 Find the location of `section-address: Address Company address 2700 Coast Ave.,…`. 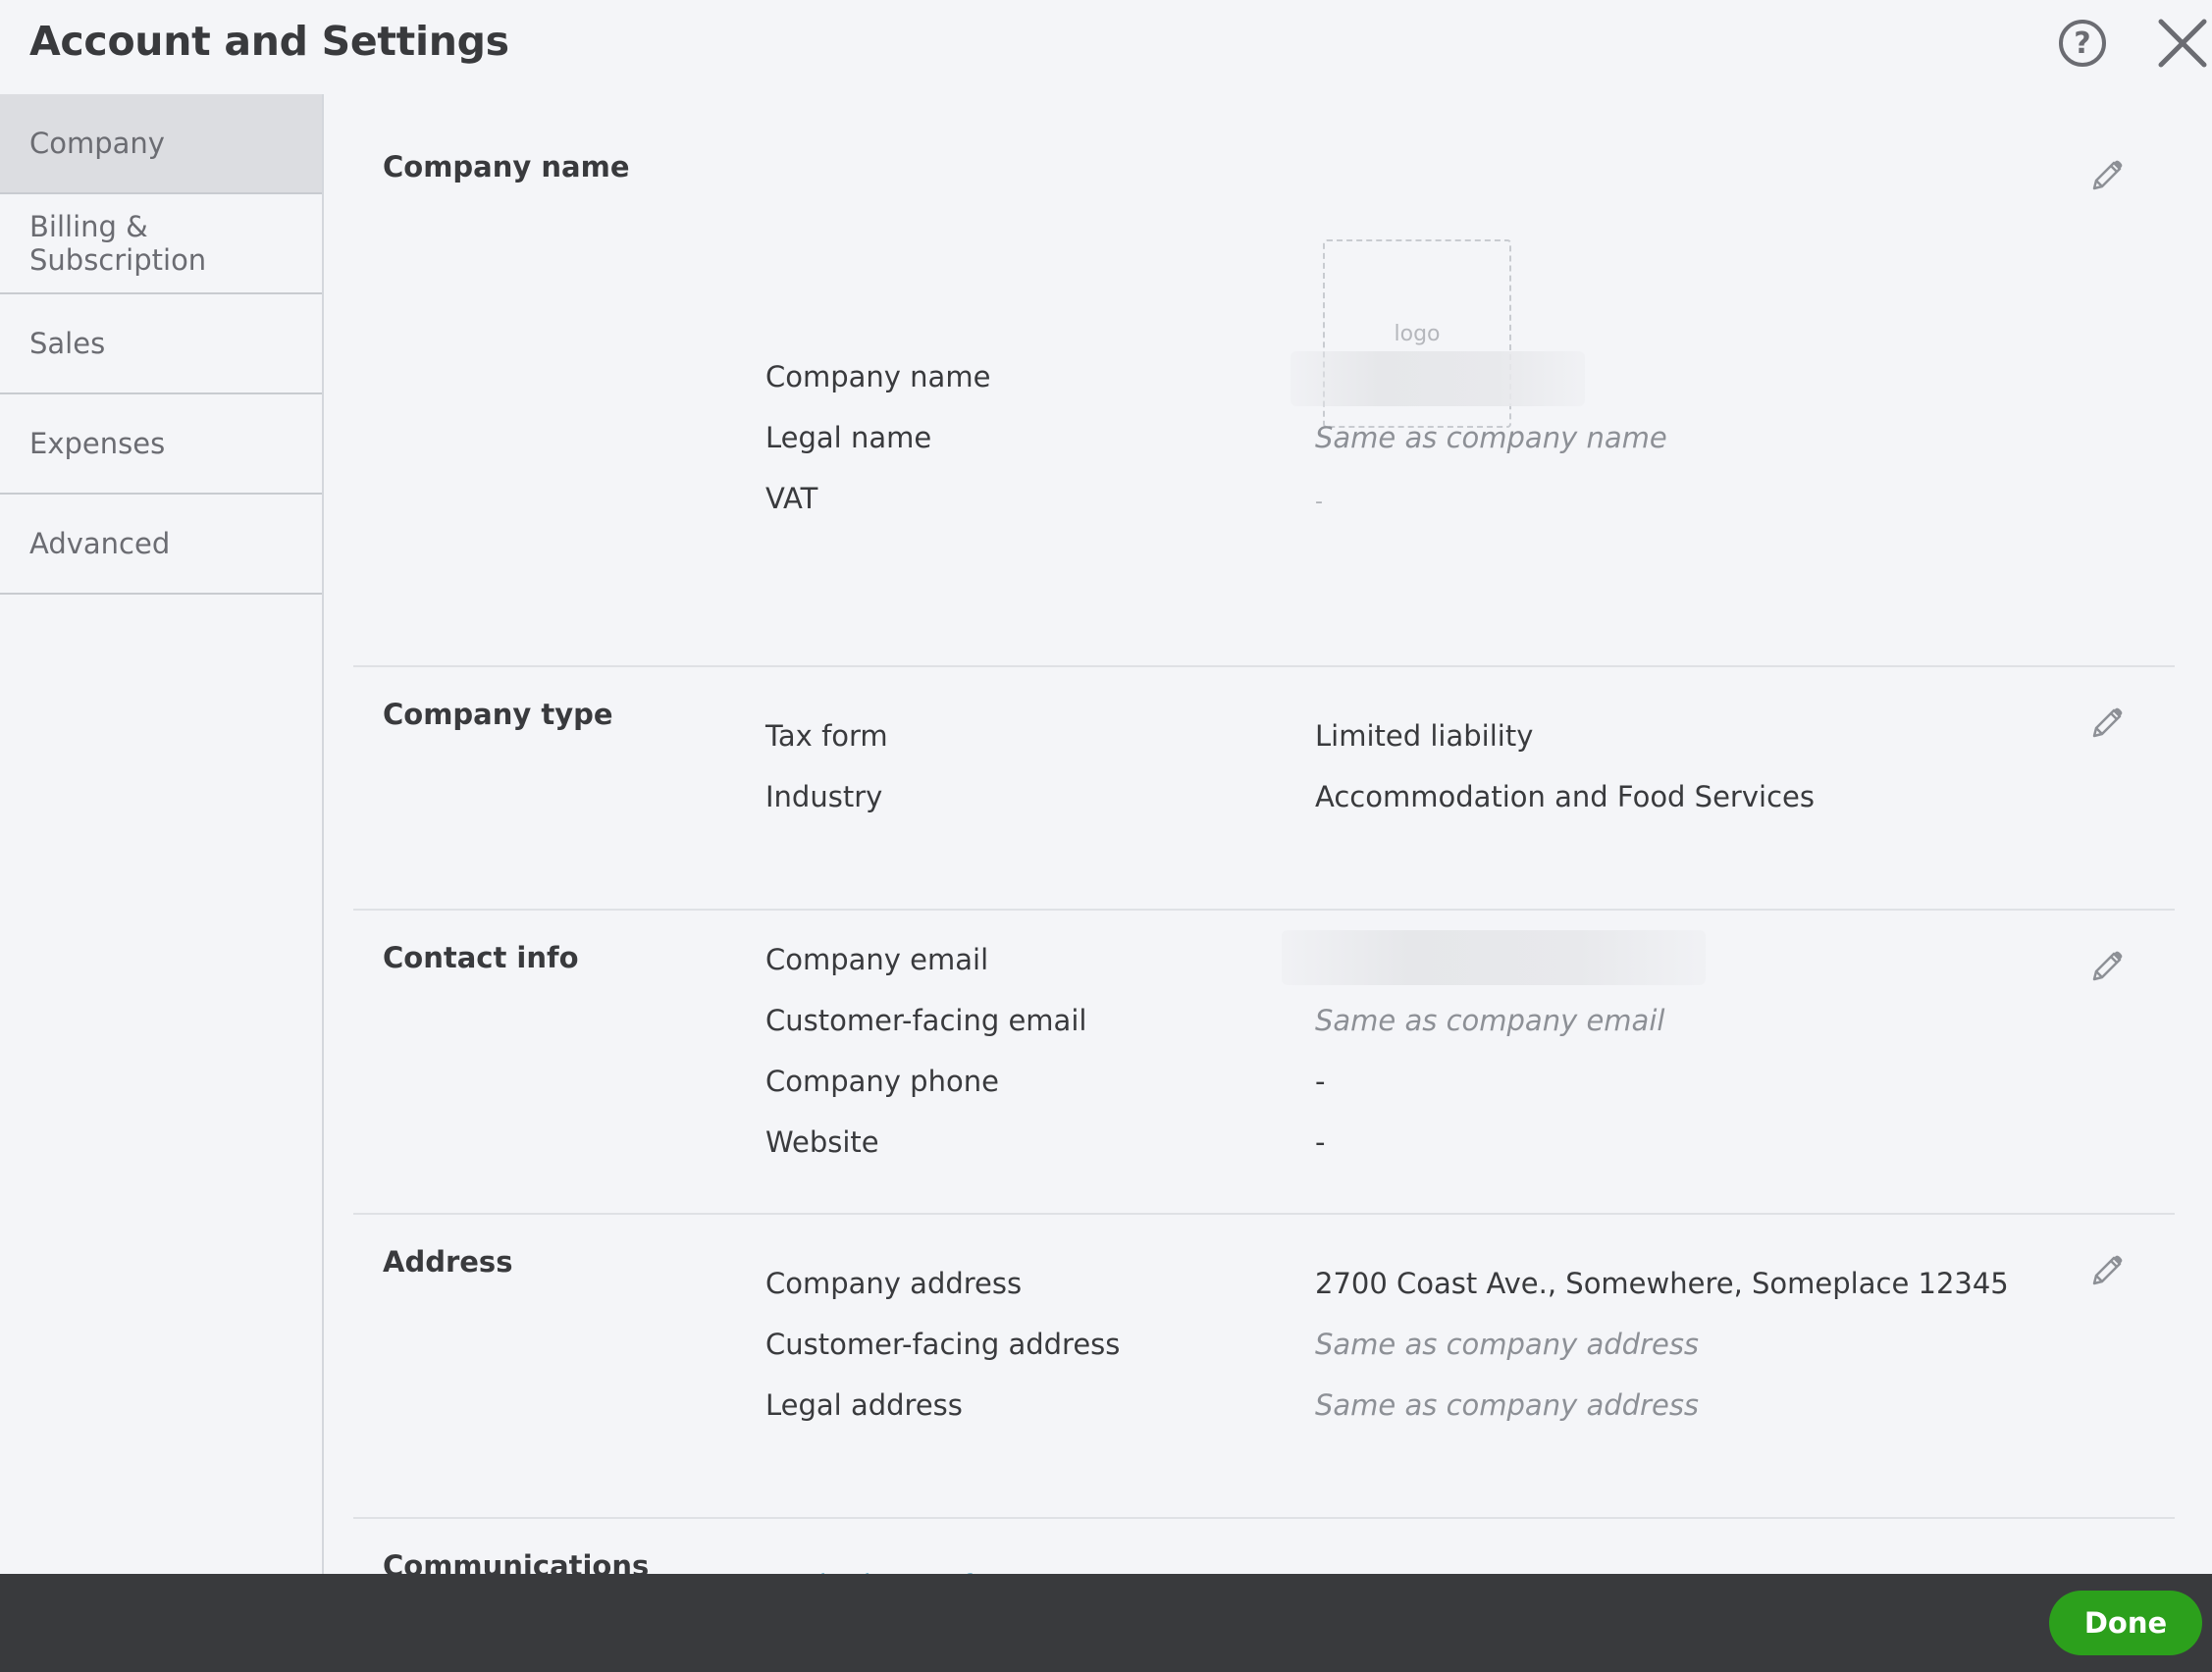

section-address: Address Company address 2700 Coast Ave.,… is located at coordinates (1264, 1367).